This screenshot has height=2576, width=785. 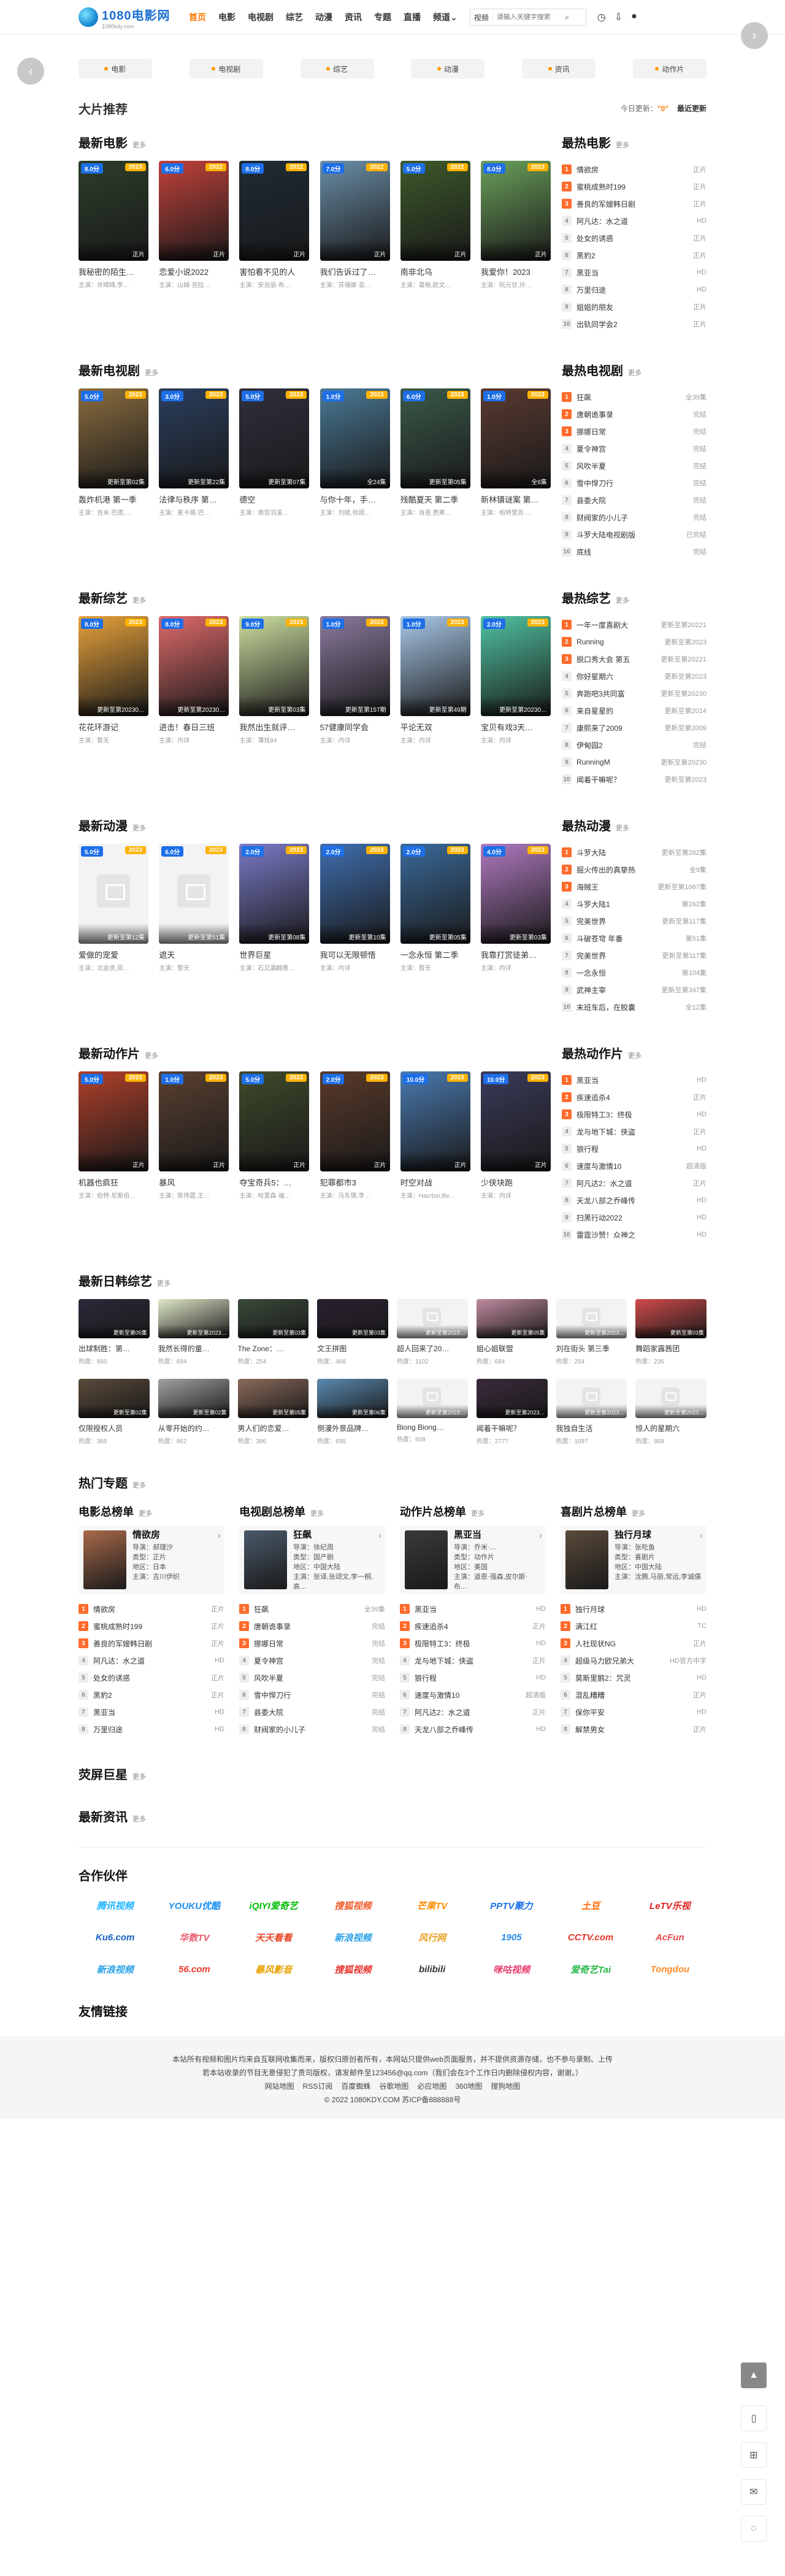 I want to click on rank-title: 挪娜日常, so click(x=633, y=431).